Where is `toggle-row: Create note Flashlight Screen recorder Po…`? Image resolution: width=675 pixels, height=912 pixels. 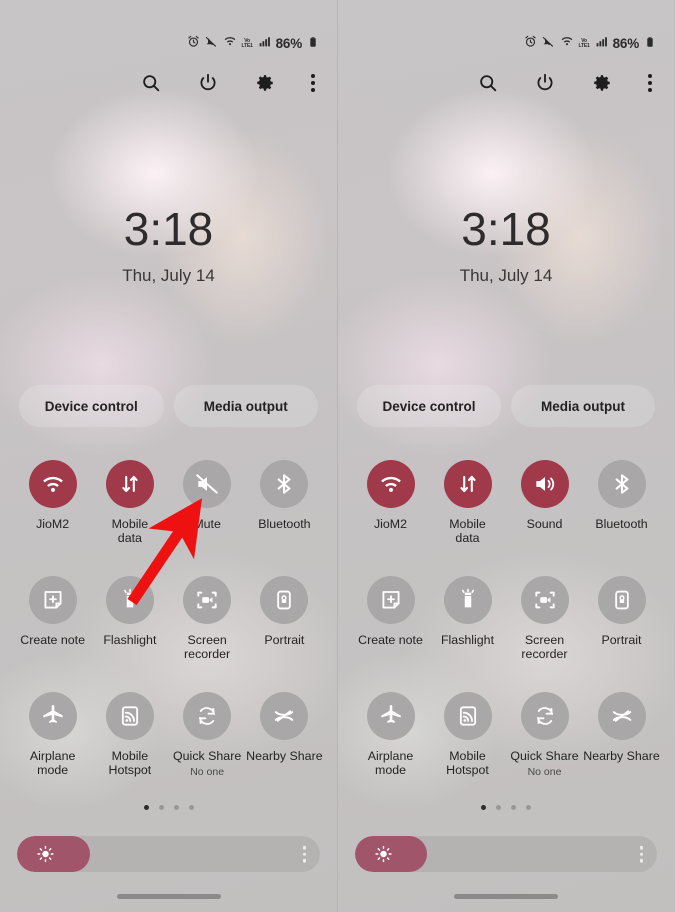 toggle-row: Create note Flashlight Screen recorder Po… is located at coordinates (506, 634).